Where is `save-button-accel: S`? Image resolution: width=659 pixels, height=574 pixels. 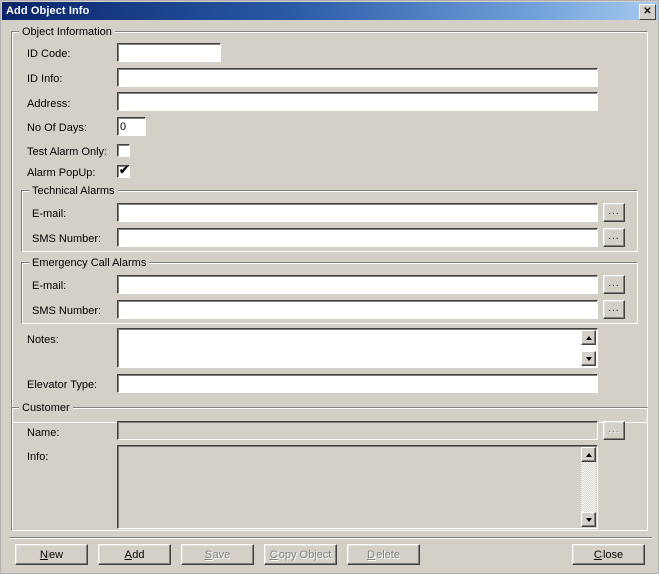
save-button-accel: S is located at coordinates (208, 554).